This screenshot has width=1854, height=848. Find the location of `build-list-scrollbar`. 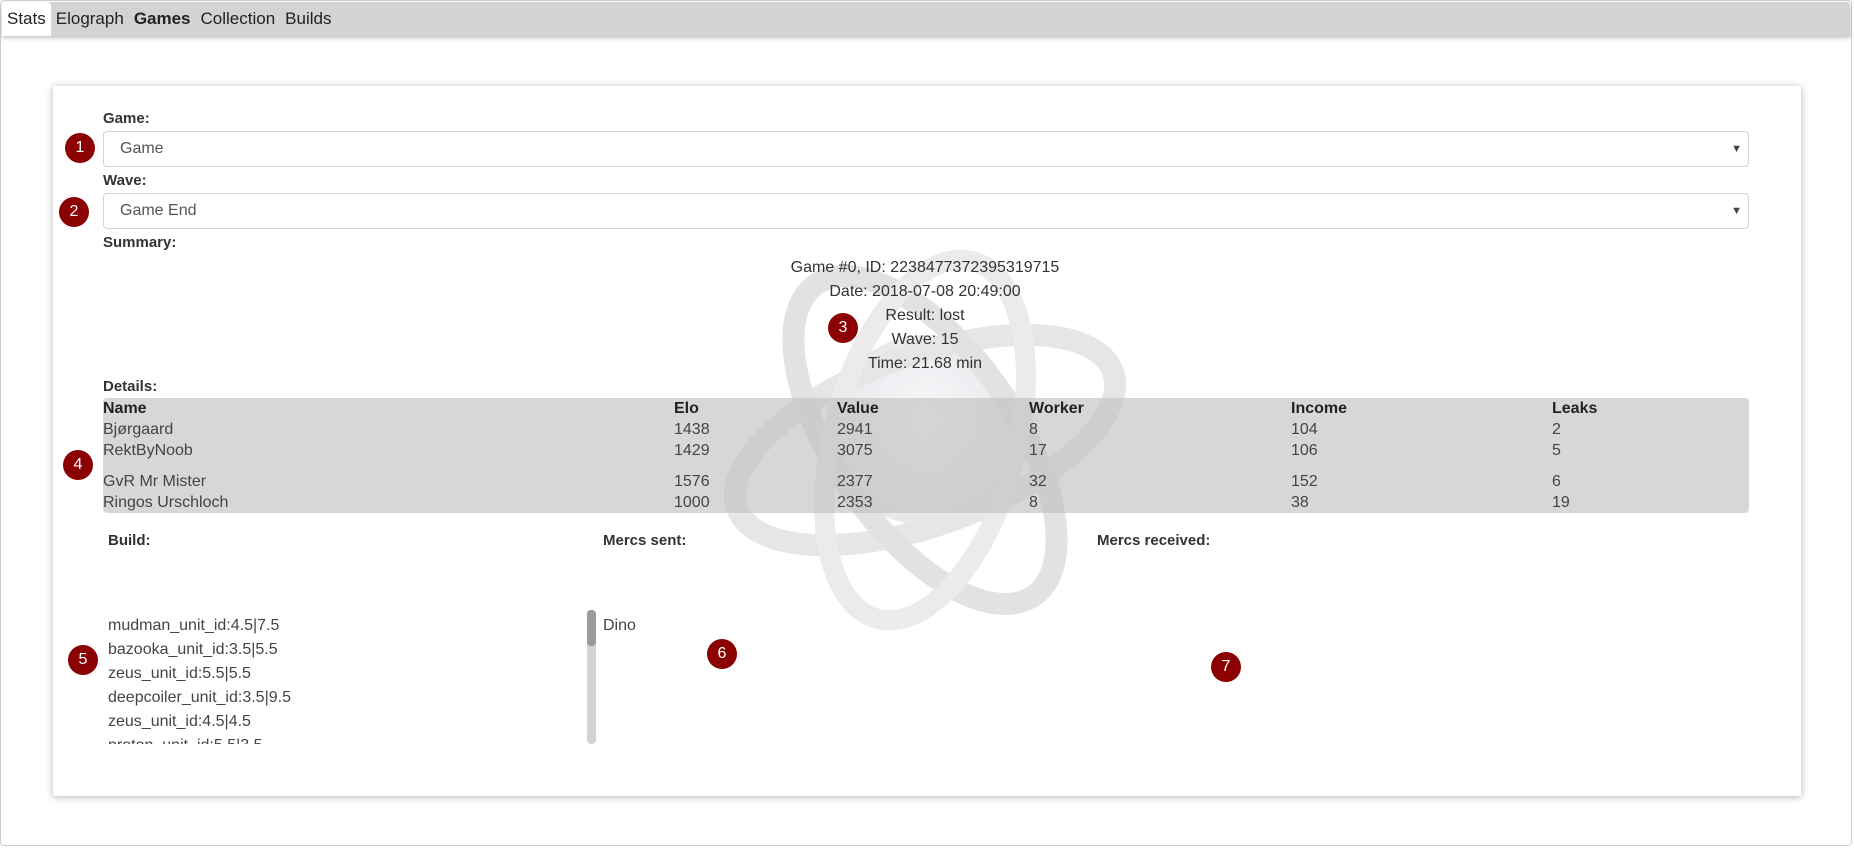

build-list-scrollbar is located at coordinates (591, 677).